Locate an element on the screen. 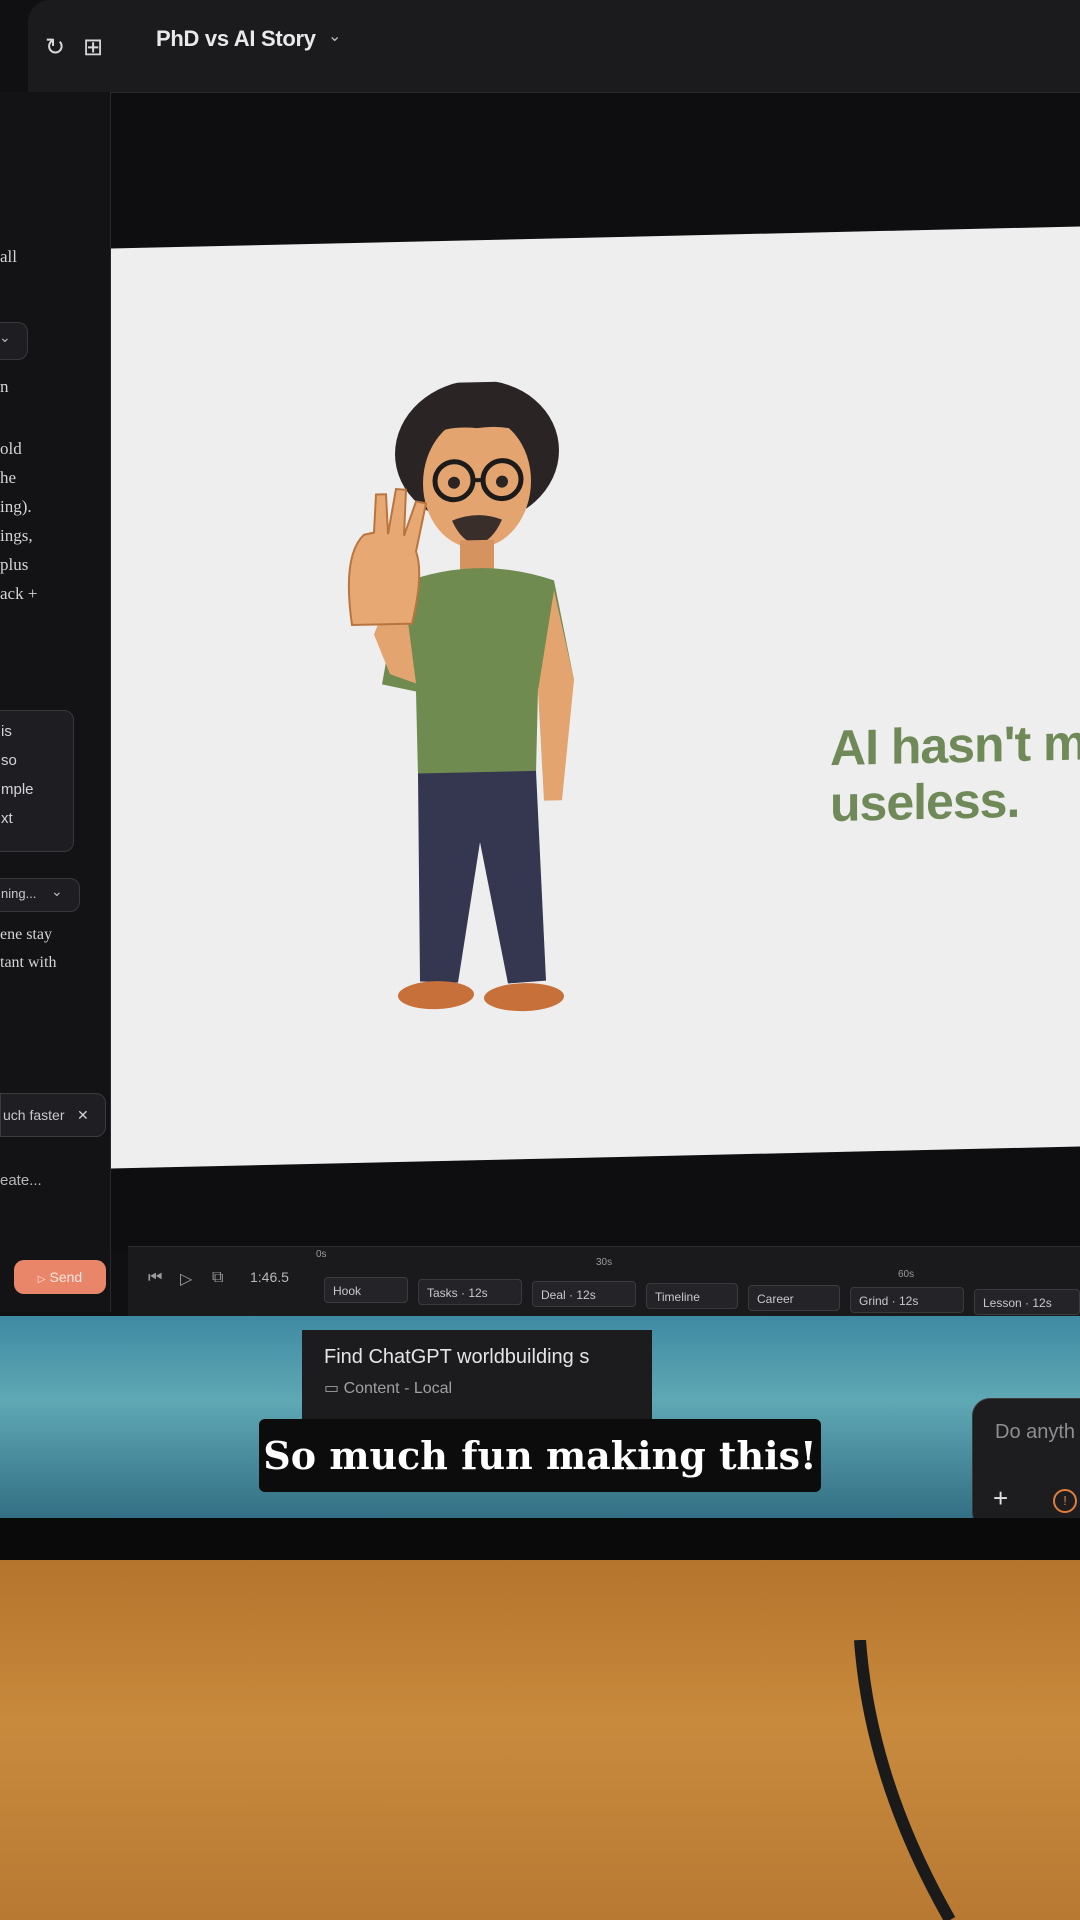 This screenshot has width=1080, height=1920. assistant-reply-fragment: tant with is located at coordinates (28, 962).